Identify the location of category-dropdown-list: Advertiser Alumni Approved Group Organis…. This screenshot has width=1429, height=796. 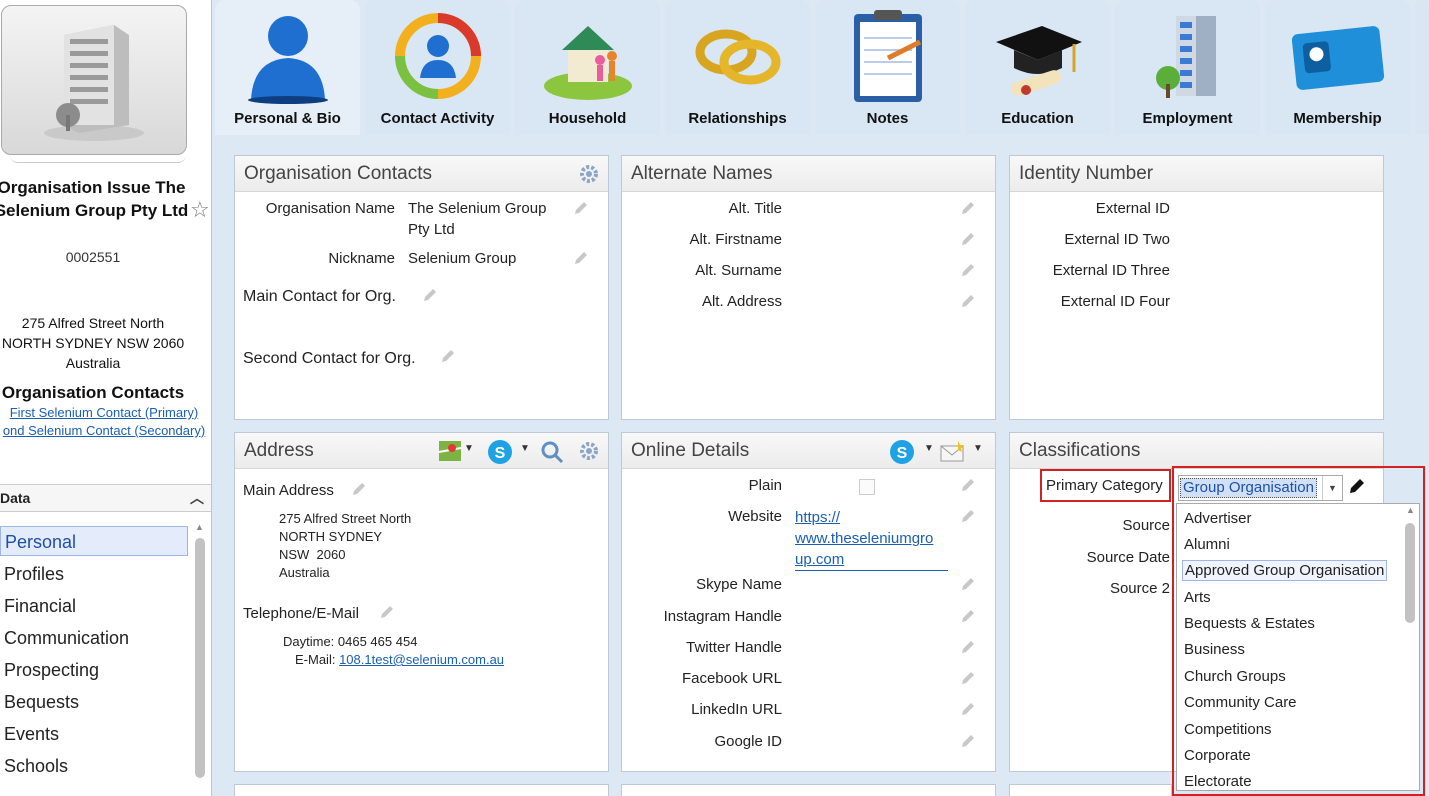
(1298, 647).